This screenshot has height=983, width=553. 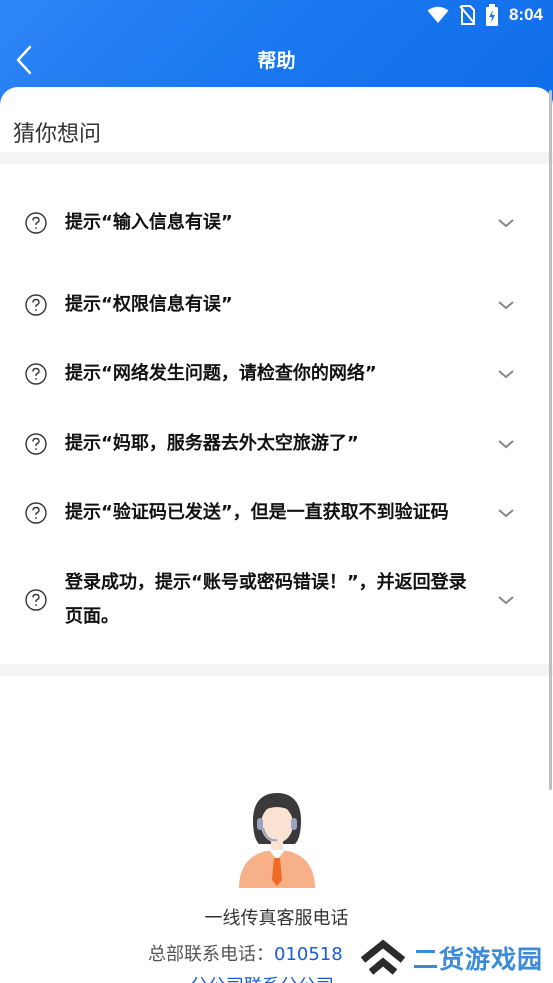 I want to click on faq-item: 提示“验证码已发送”，但是一直获取不到验证码, so click(x=276, y=513).